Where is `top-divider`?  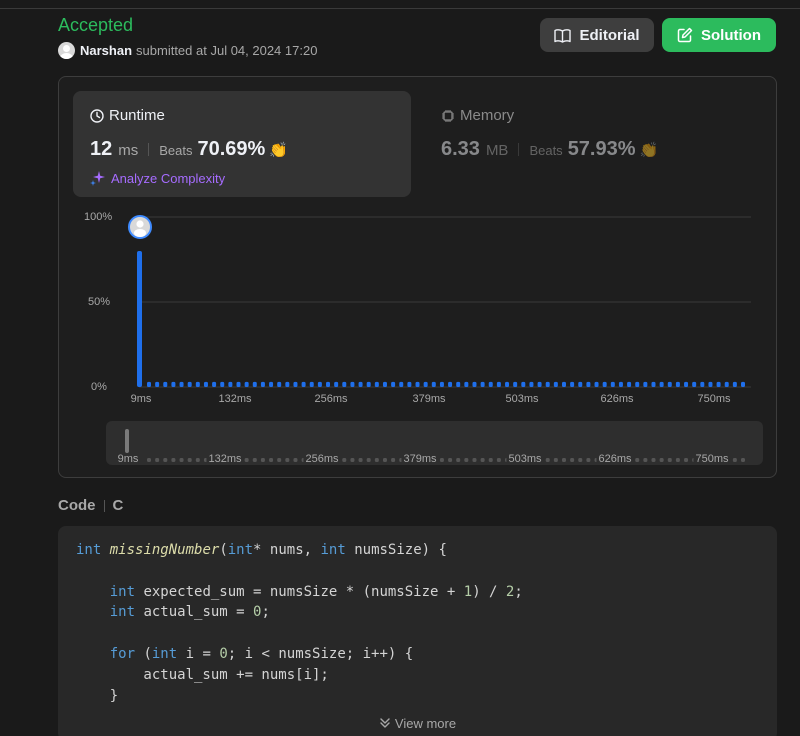
top-divider is located at coordinates (400, 8).